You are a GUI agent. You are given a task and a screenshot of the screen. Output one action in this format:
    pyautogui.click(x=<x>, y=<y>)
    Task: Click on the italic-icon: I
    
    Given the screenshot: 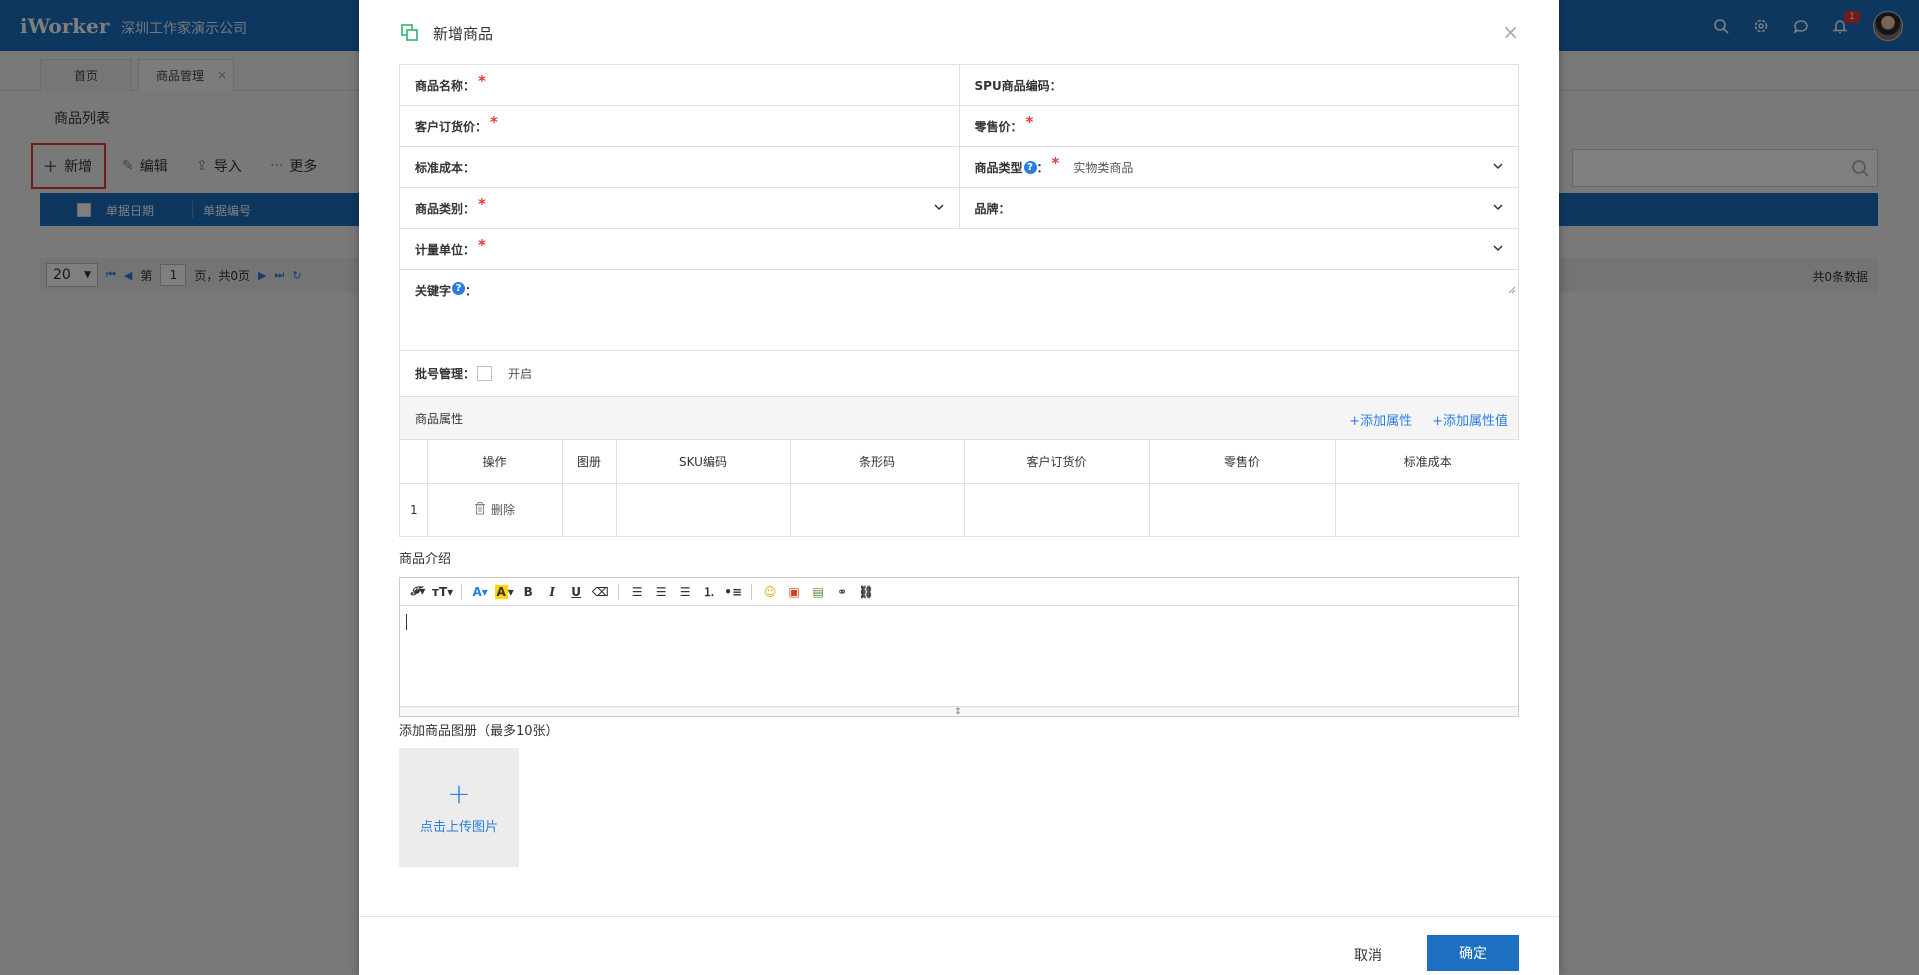 What is the action you would take?
    pyautogui.click(x=552, y=592)
    